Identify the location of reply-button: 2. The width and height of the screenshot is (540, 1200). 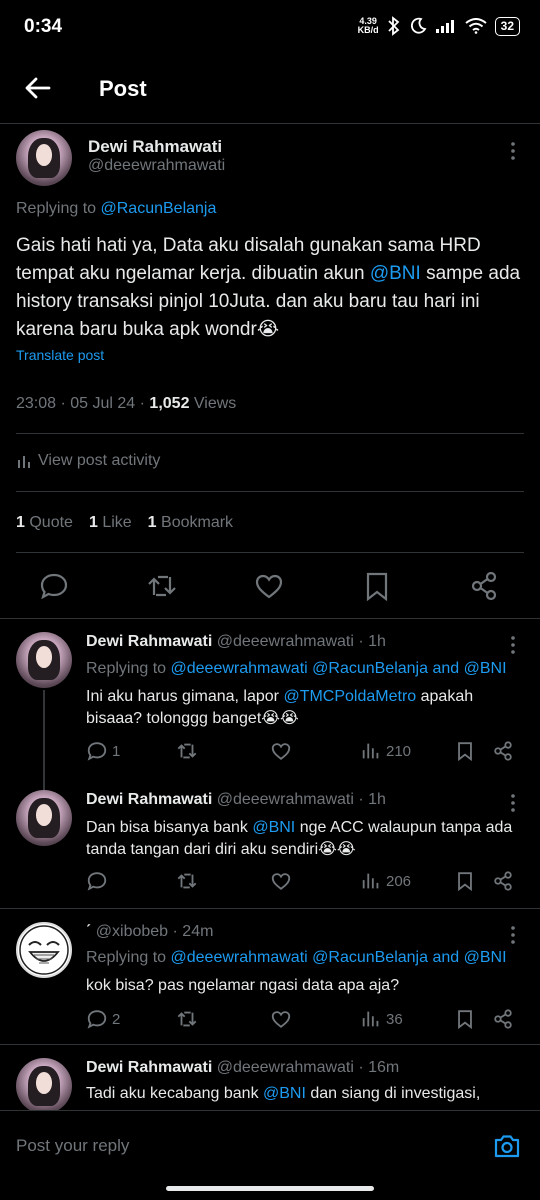
(103, 1019).